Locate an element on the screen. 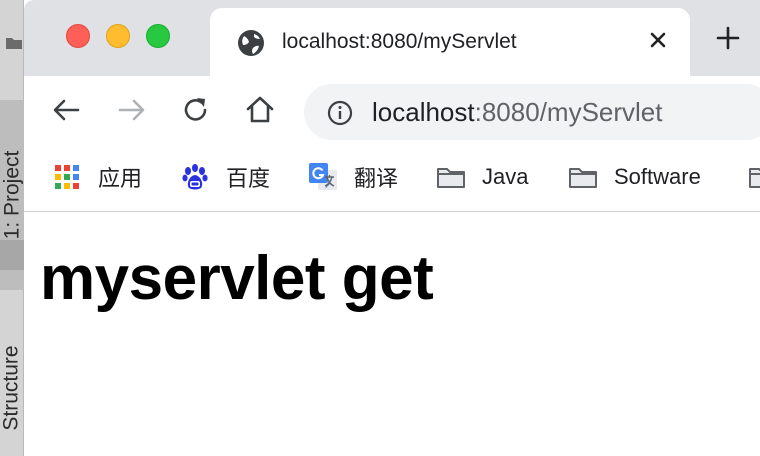  ide-tab-structure-label: Structure is located at coordinates (12, 388).